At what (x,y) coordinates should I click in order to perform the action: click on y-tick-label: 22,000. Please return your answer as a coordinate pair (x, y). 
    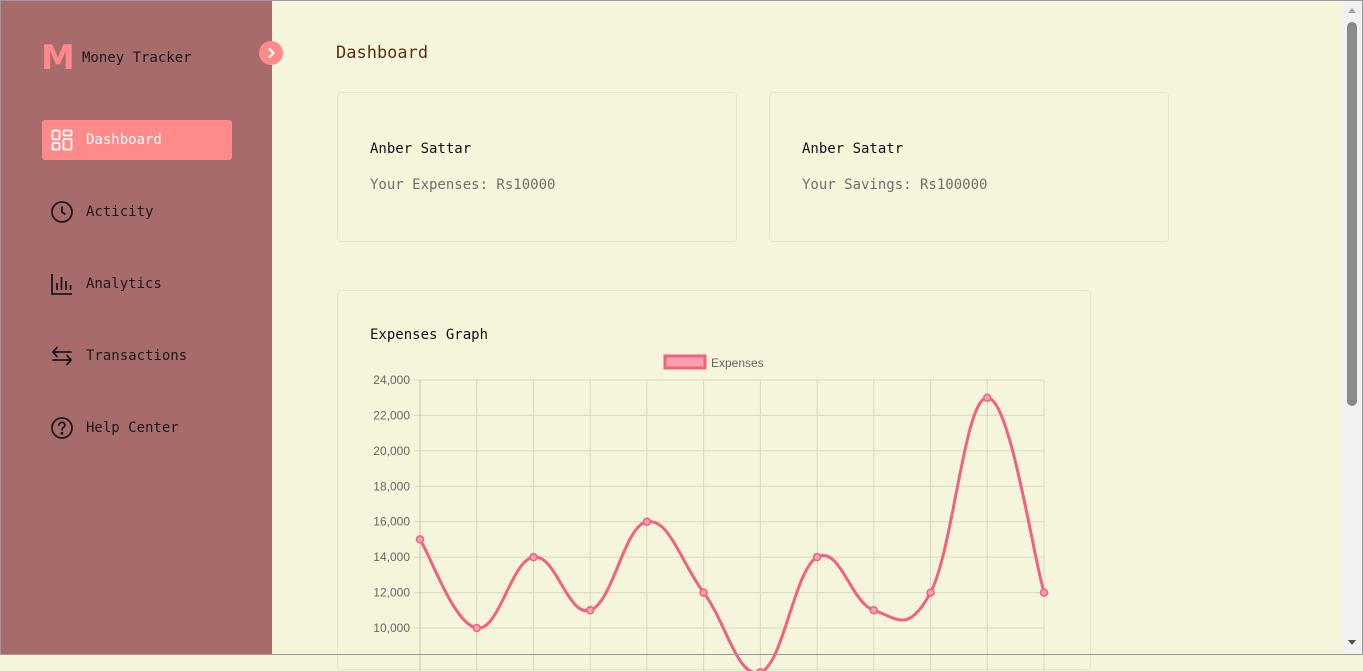
    Looking at the image, I should click on (391, 415).